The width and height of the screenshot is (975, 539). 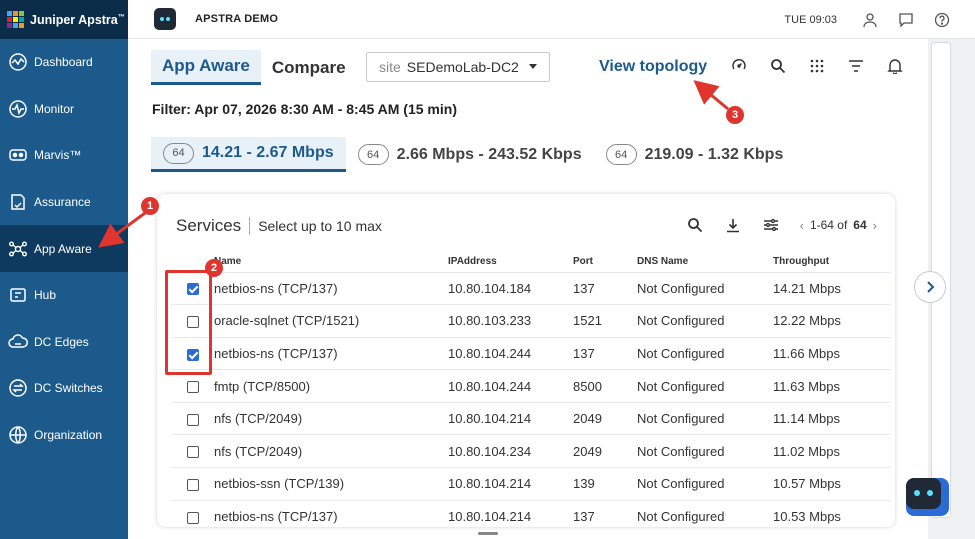 What do you see at coordinates (930, 287) in the screenshot?
I see `expand-panel-button` at bounding box center [930, 287].